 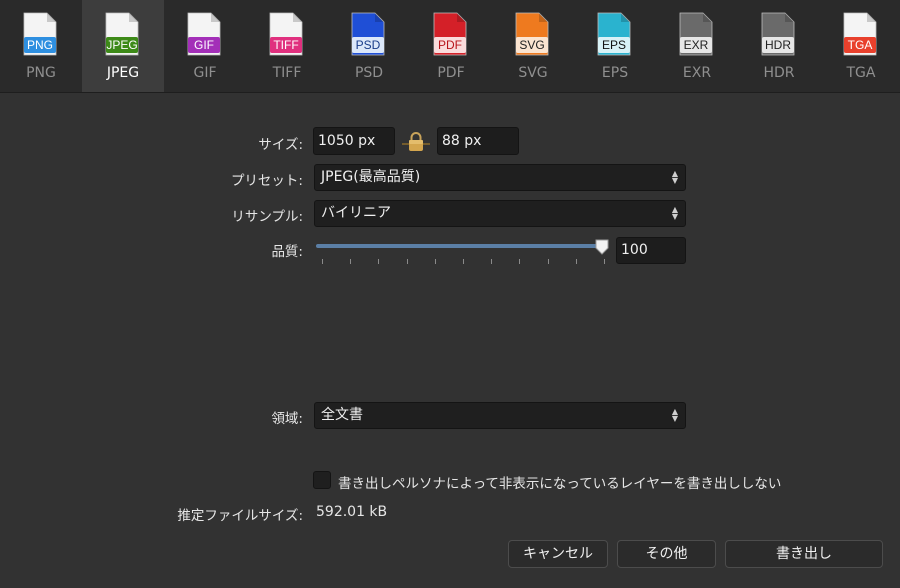 I want to click on file-badge: SVG, so click(x=532, y=45).